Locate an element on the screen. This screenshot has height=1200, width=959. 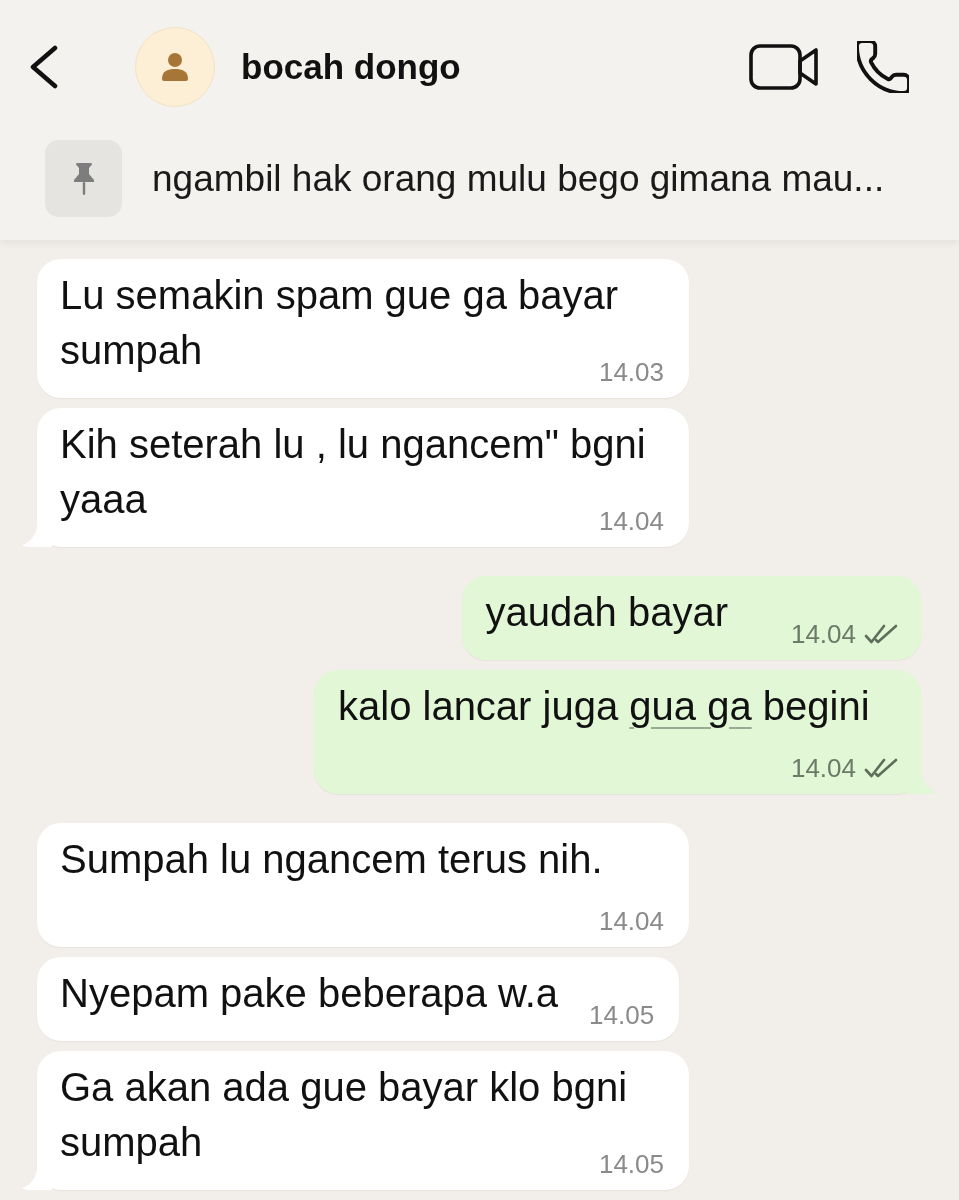
pin-icon is located at coordinates (83, 178).